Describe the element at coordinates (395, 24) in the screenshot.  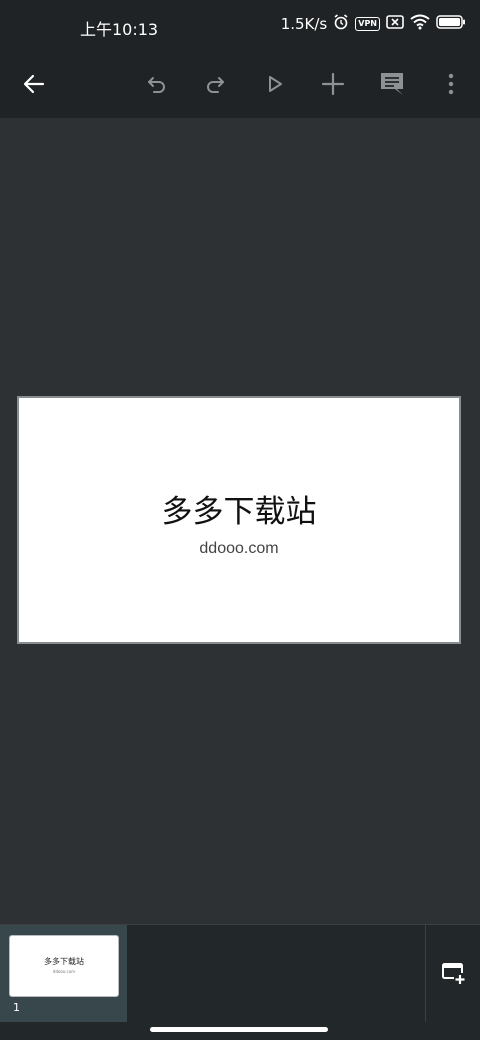
I see `sim-disabled-icon` at that location.